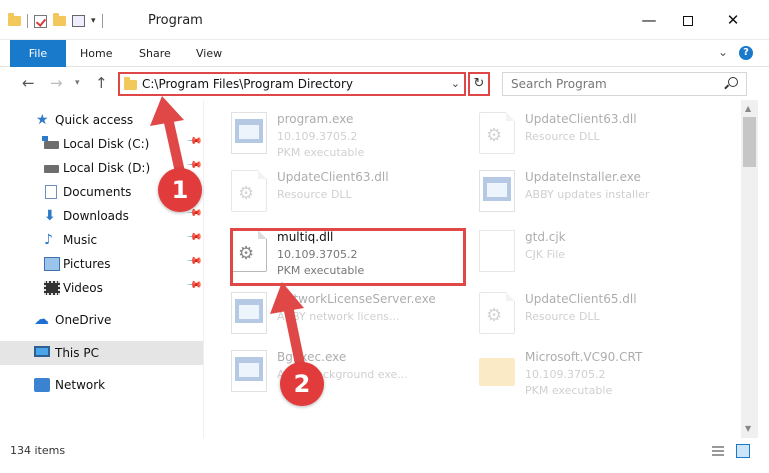  What do you see at coordinates (28, 83) in the screenshot?
I see `back-button: ←` at bounding box center [28, 83].